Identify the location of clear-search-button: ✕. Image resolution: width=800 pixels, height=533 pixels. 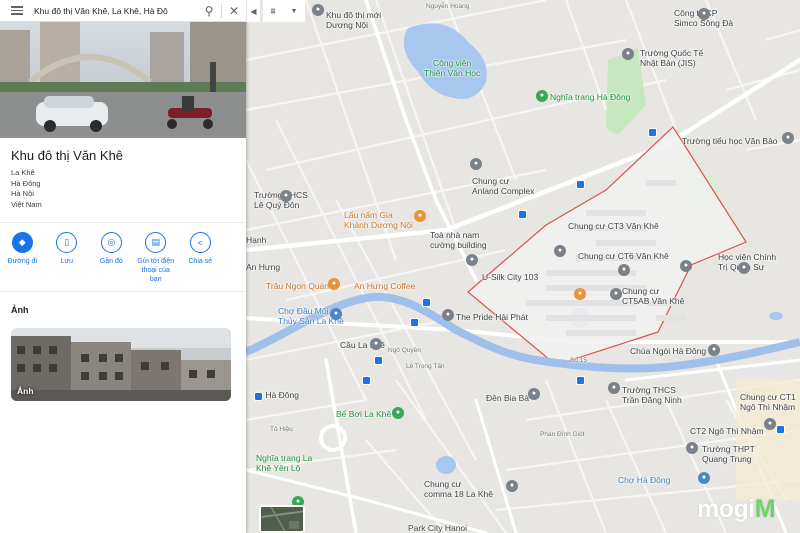
(234, 11).